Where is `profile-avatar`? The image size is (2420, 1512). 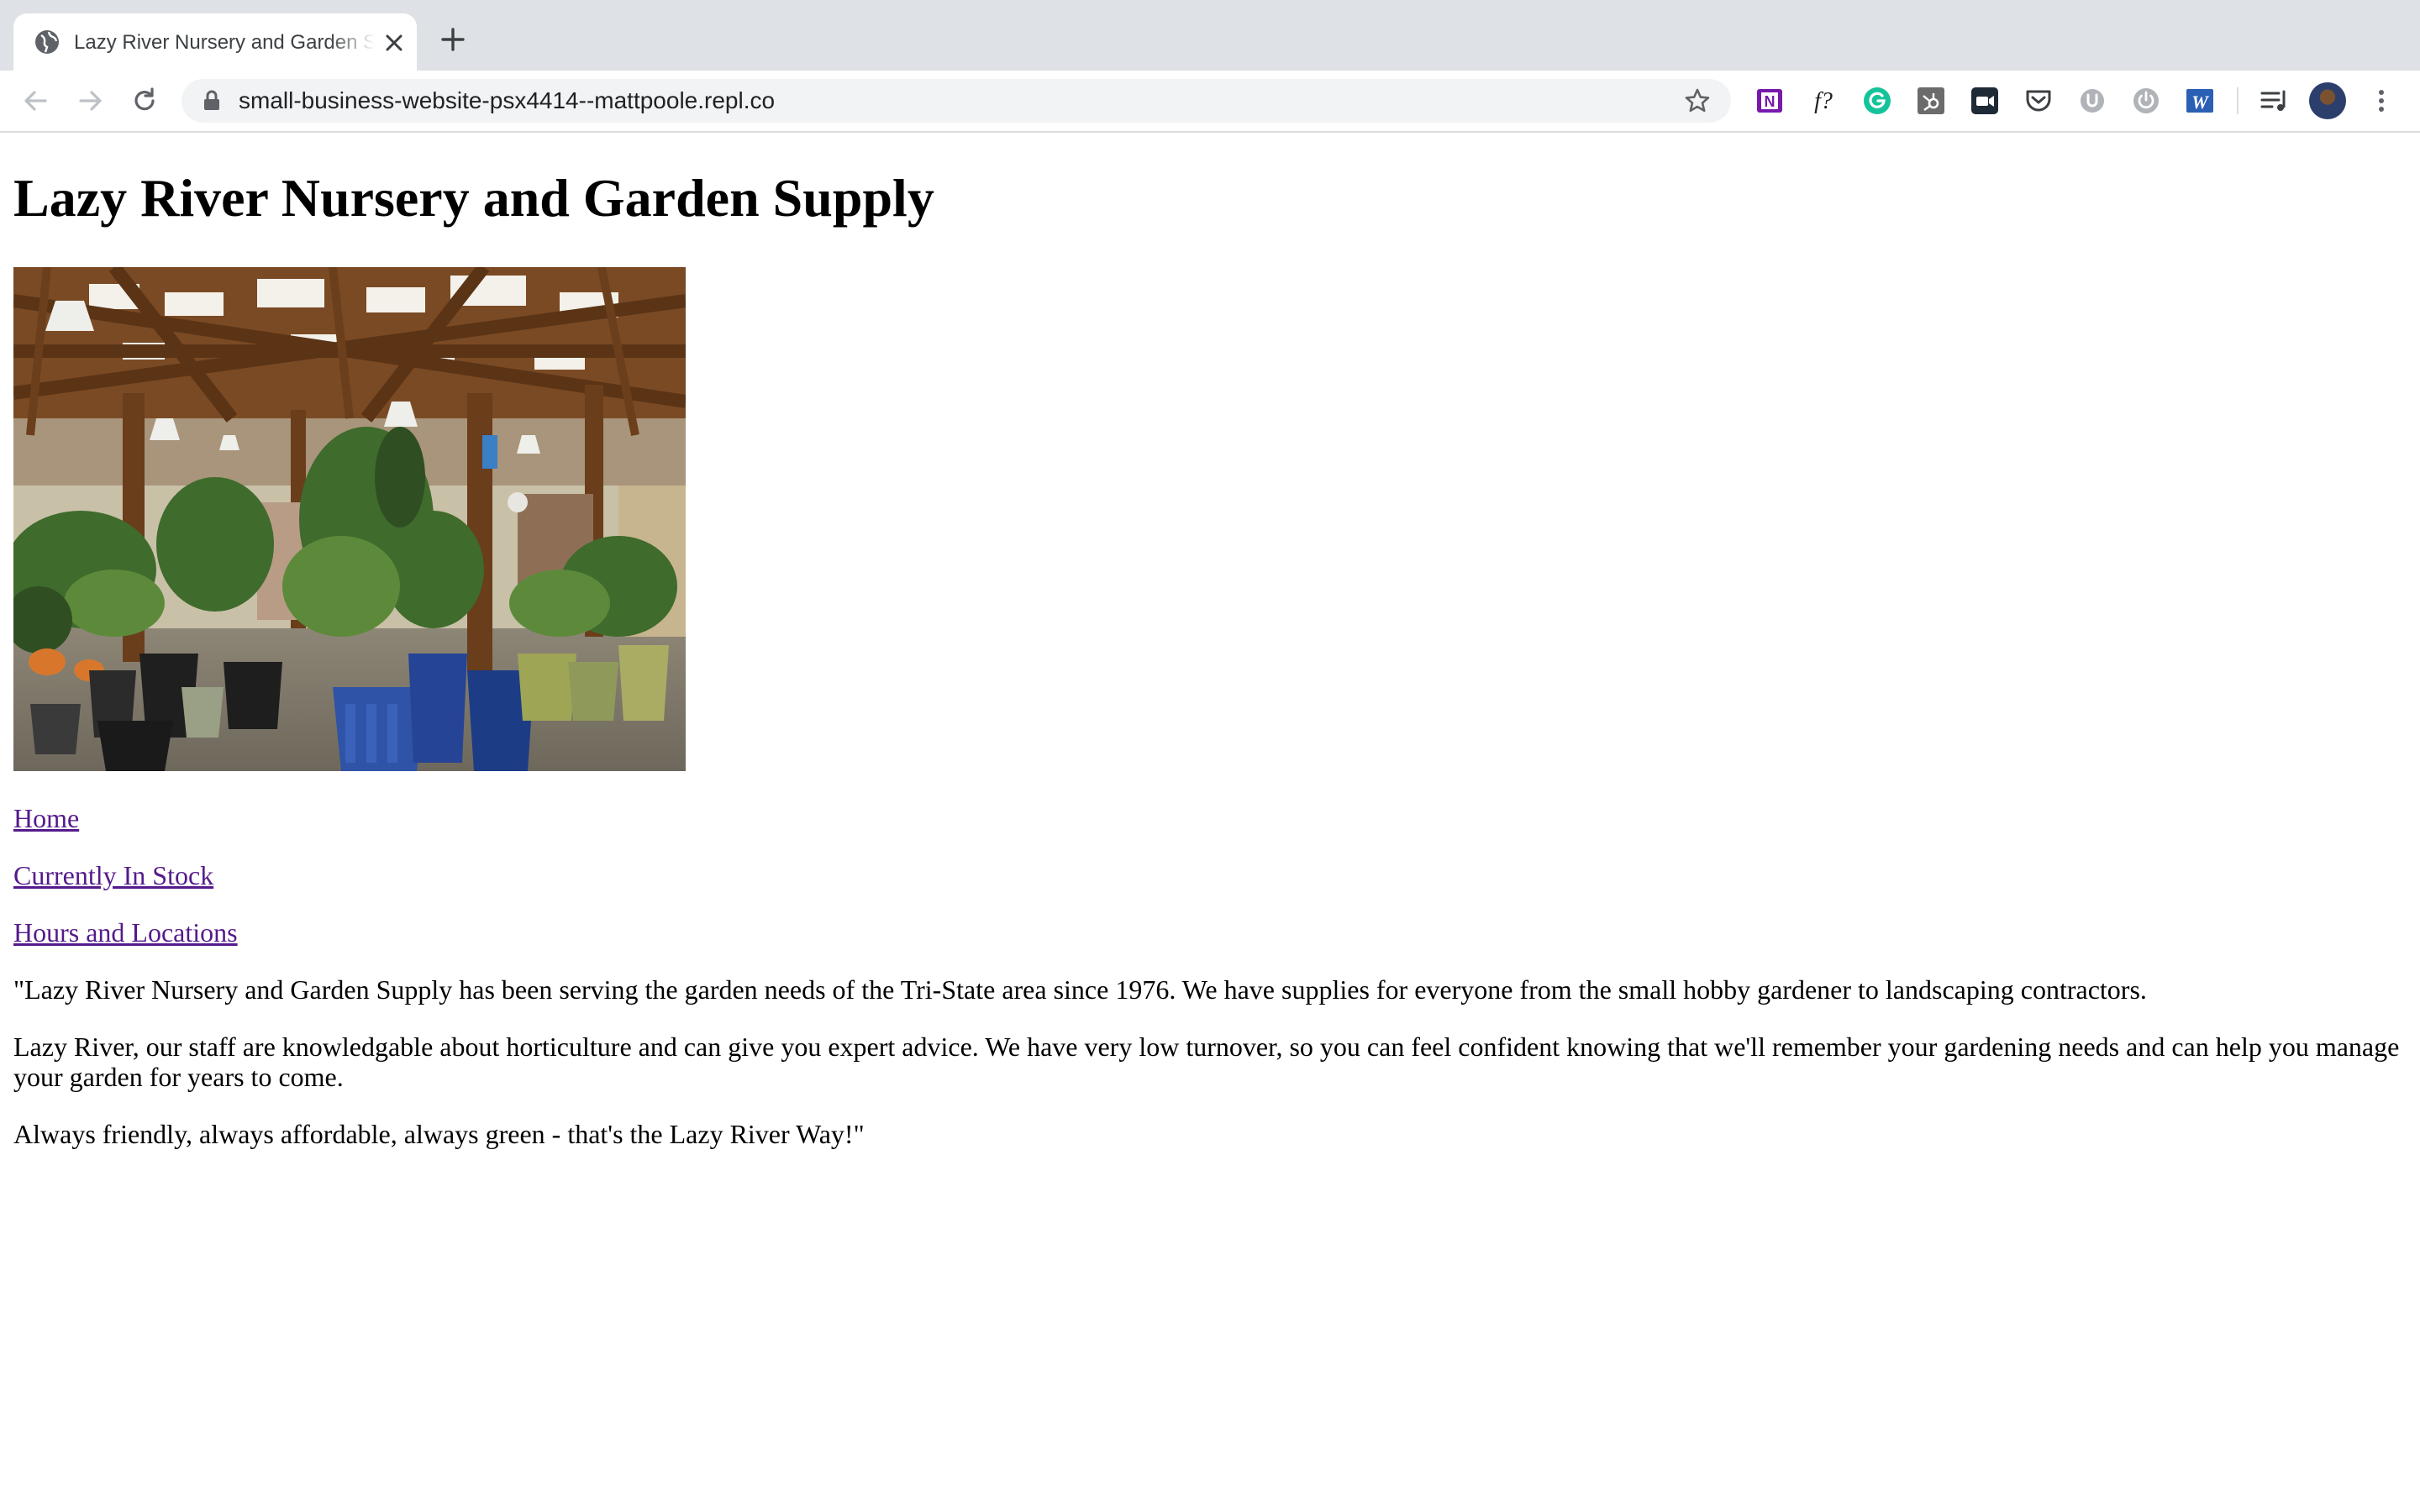 profile-avatar is located at coordinates (2328, 100).